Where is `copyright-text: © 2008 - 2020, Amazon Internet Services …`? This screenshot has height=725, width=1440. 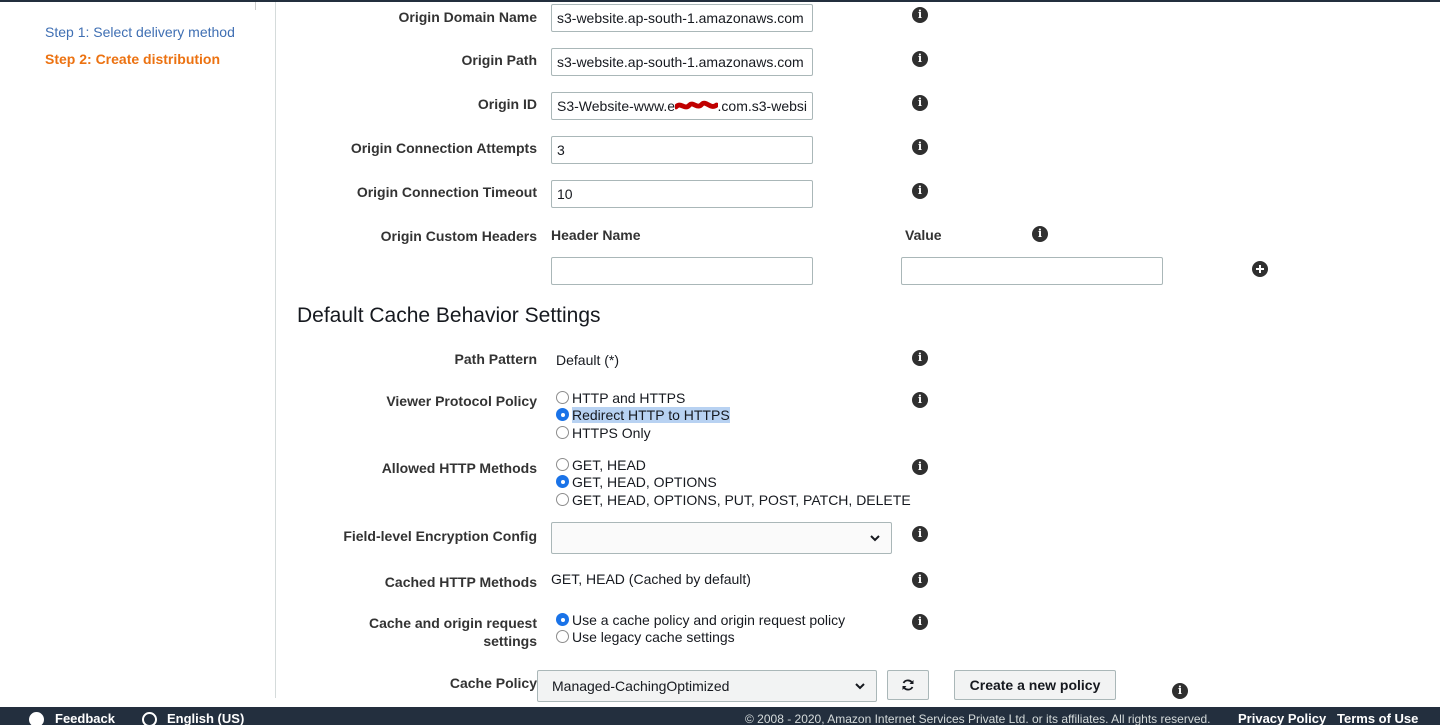 copyright-text: © 2008 - 2020, Amazon Internet Services … is located at coordinates (978, 718).